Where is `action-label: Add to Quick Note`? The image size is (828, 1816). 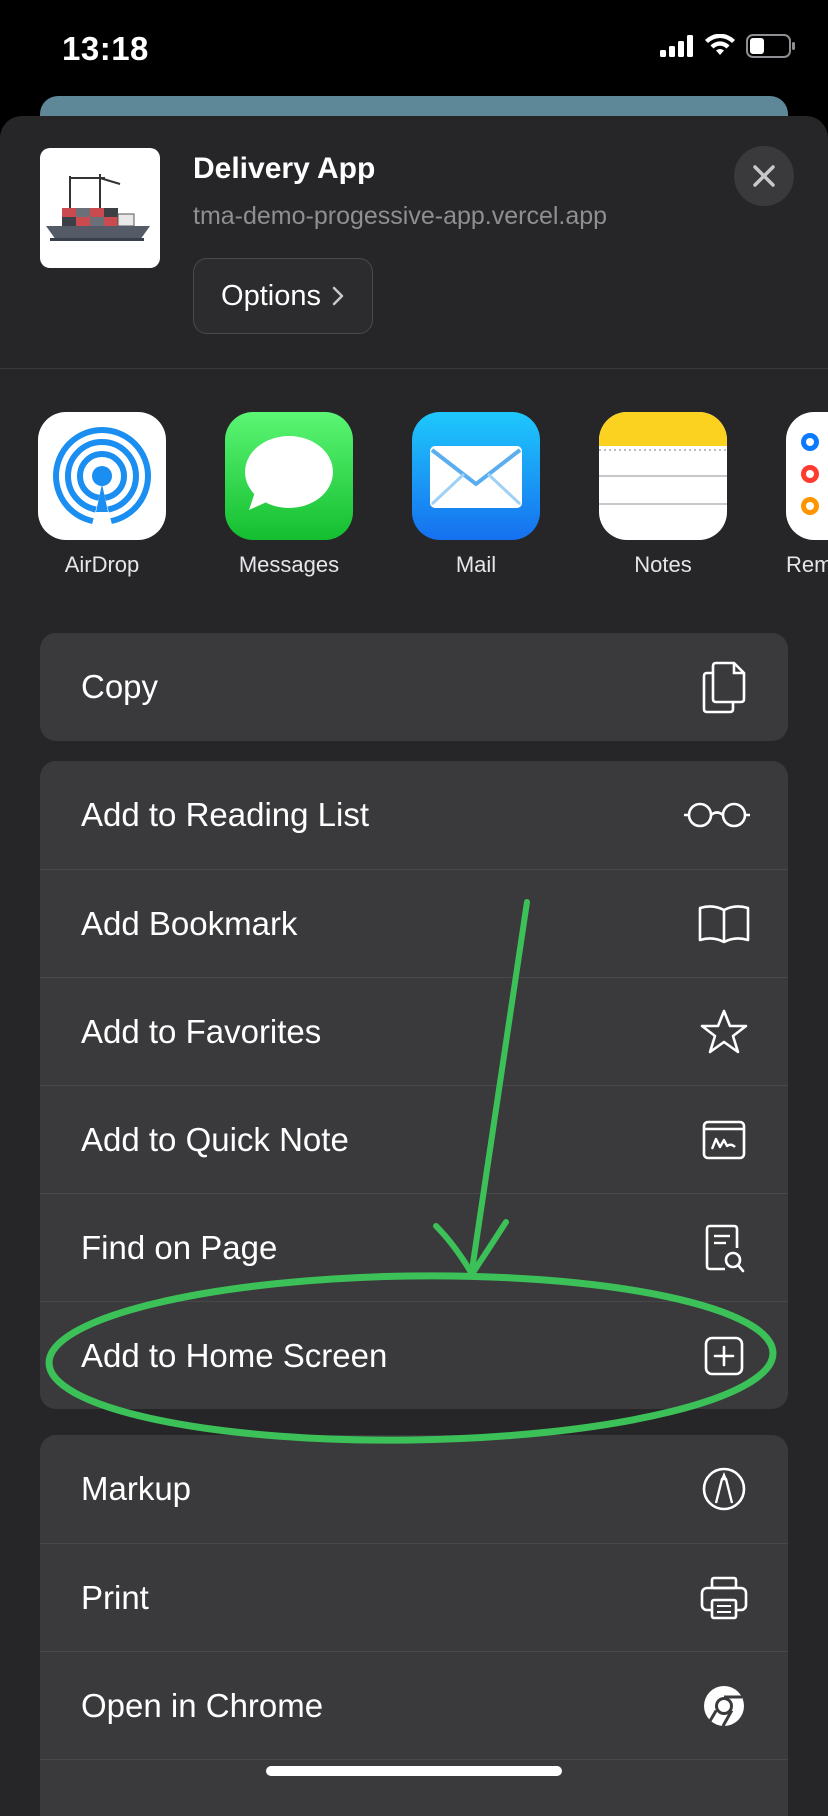
action-label: Add to Quick Note is located at coordinates (215, 1139).